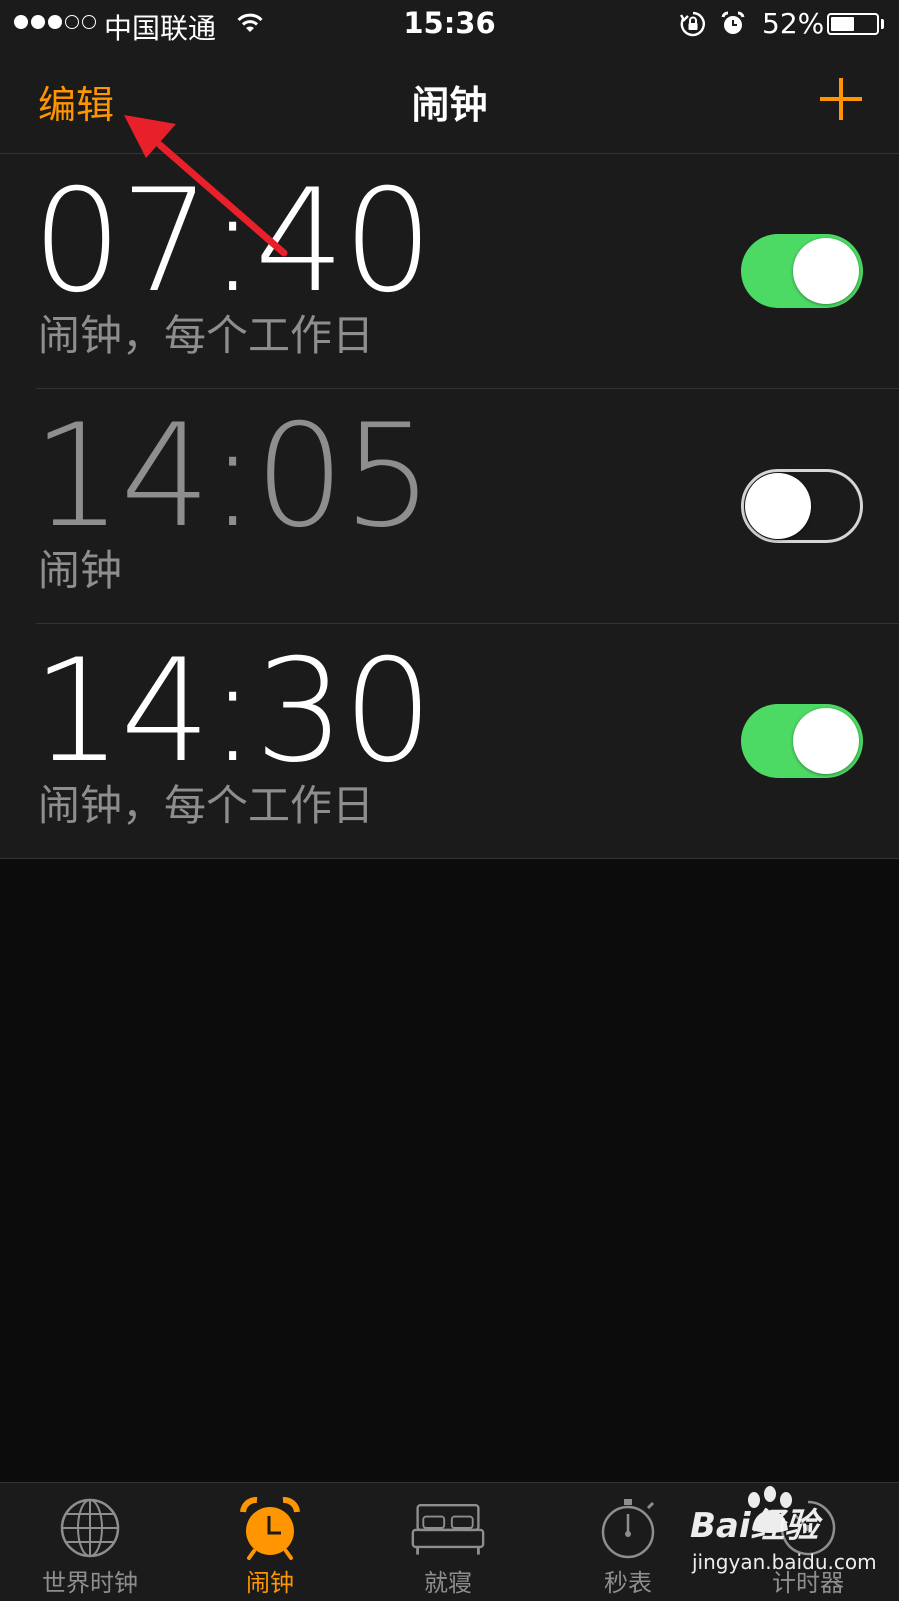 This screenshot has height=1601, width=899. What do you see at coordinates (808, 1583) in the screenshot?
I see `tab-label: 计时器` at bounding box center [808, 1583].